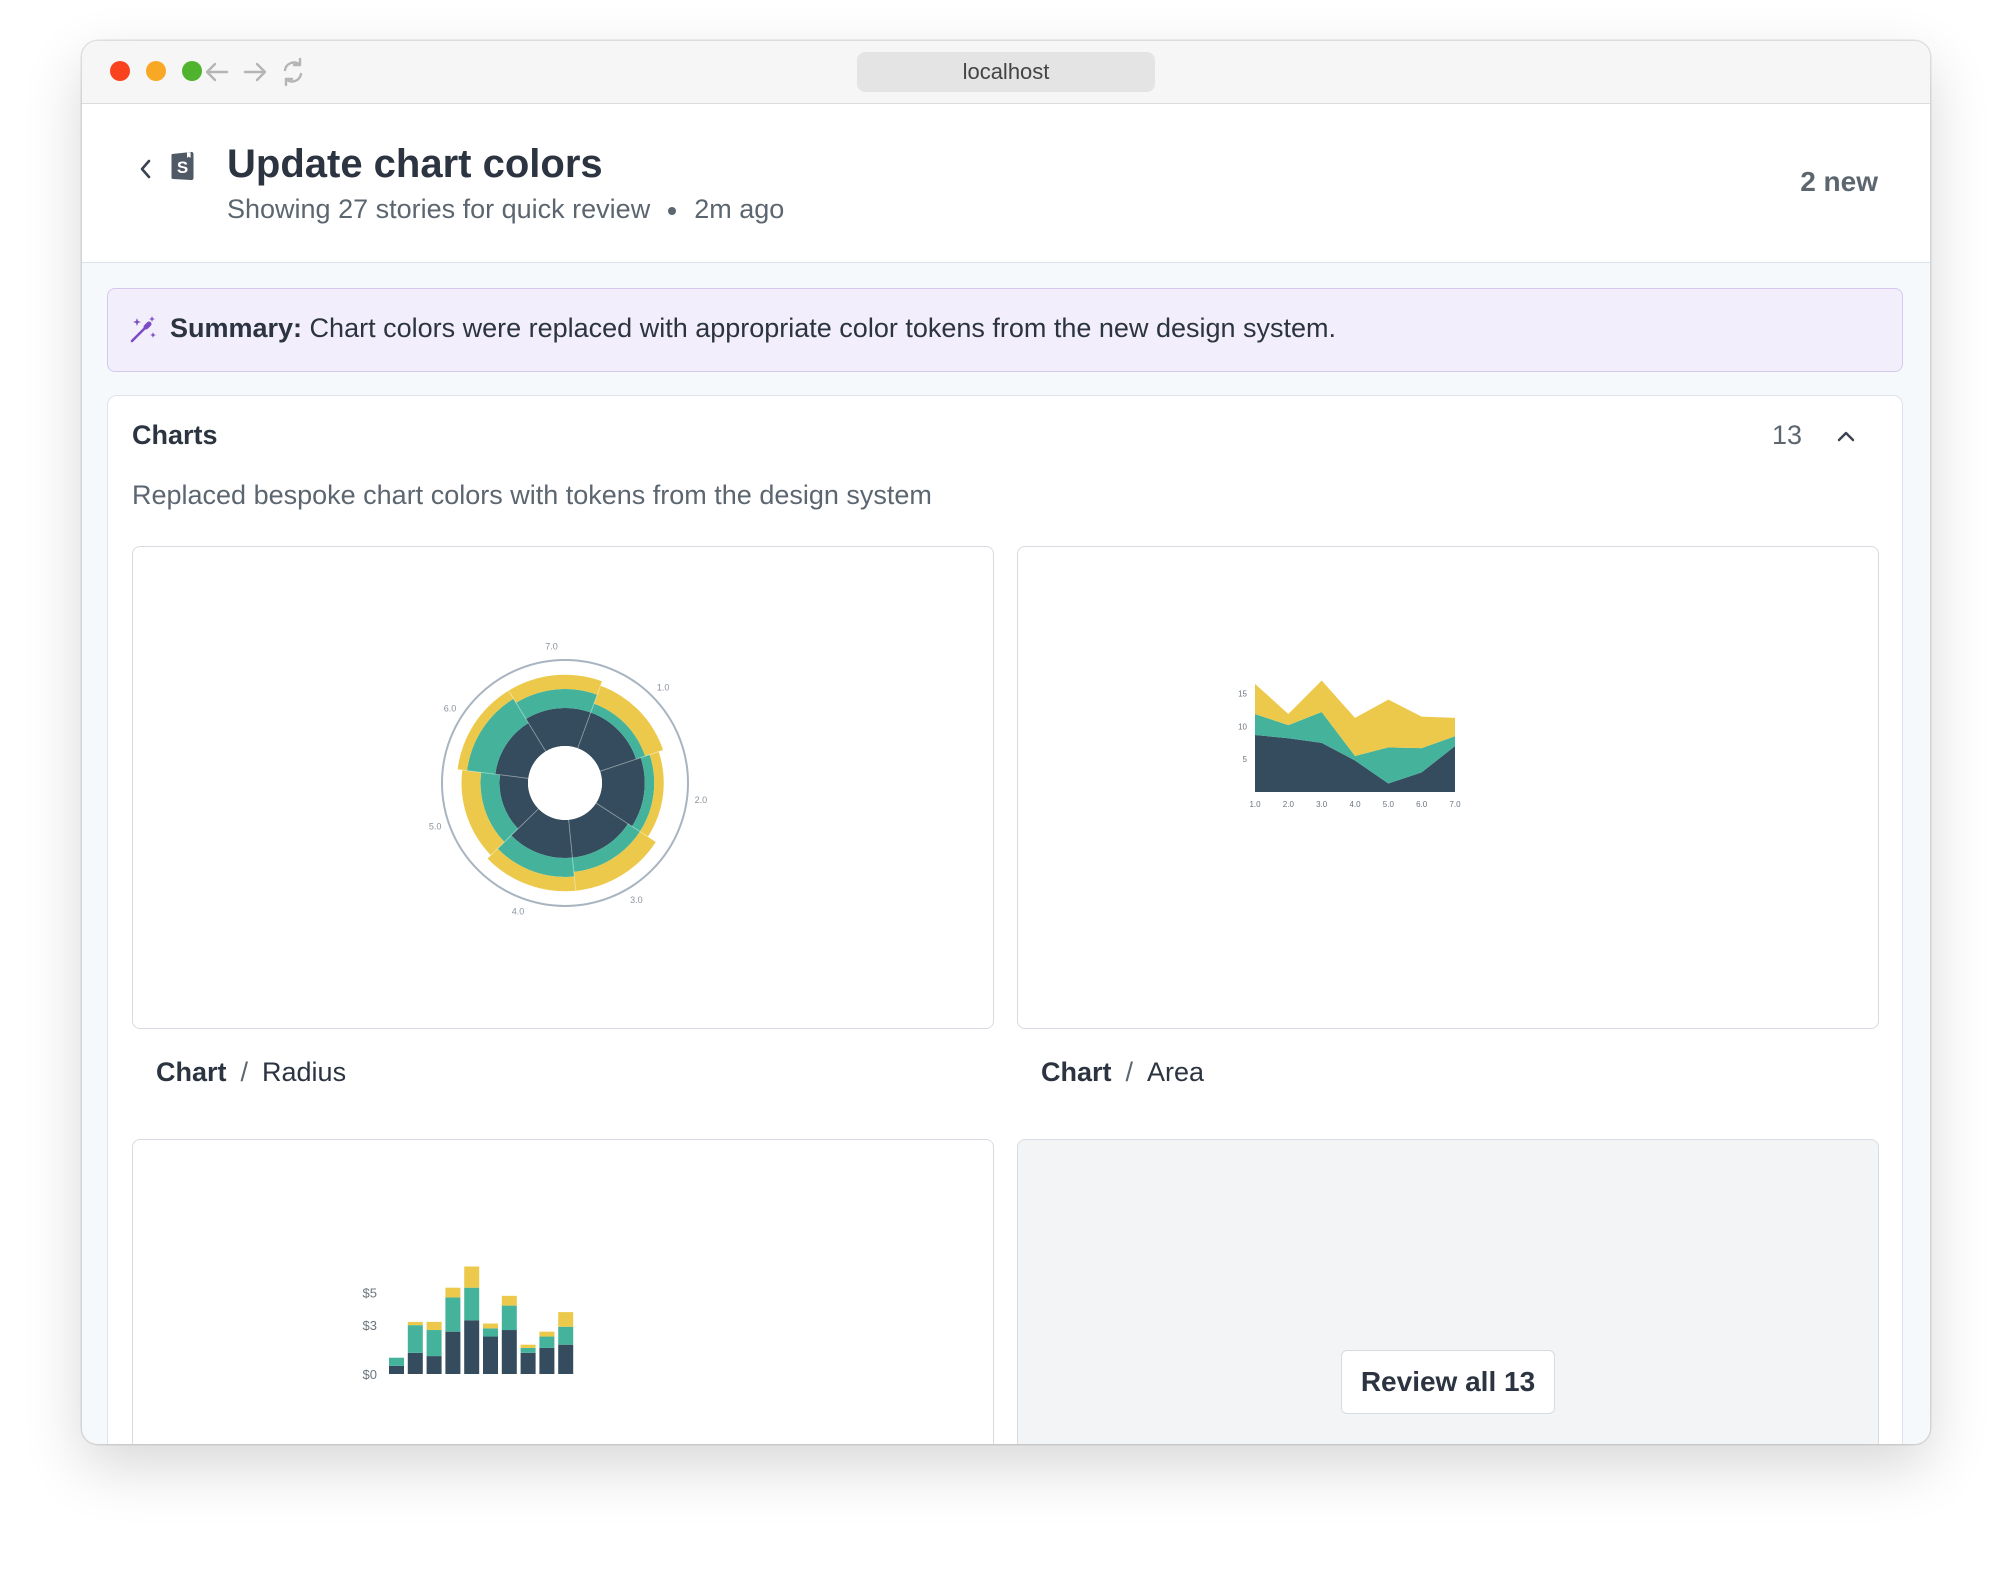 This screenshot has height=1580, width=2004. Describe the element at coordinates (192, 71) in the screenshot. I see `maximize-window-button` at that location.